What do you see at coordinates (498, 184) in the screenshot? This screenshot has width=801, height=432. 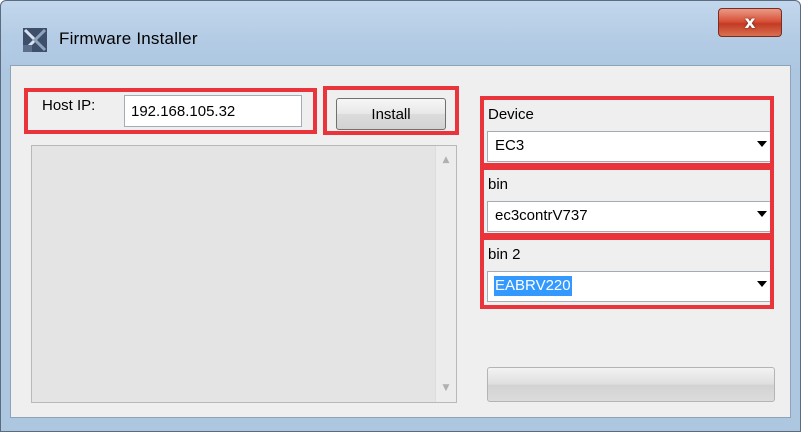 I see `bin-label: bin` at bounding box center [498, 184].